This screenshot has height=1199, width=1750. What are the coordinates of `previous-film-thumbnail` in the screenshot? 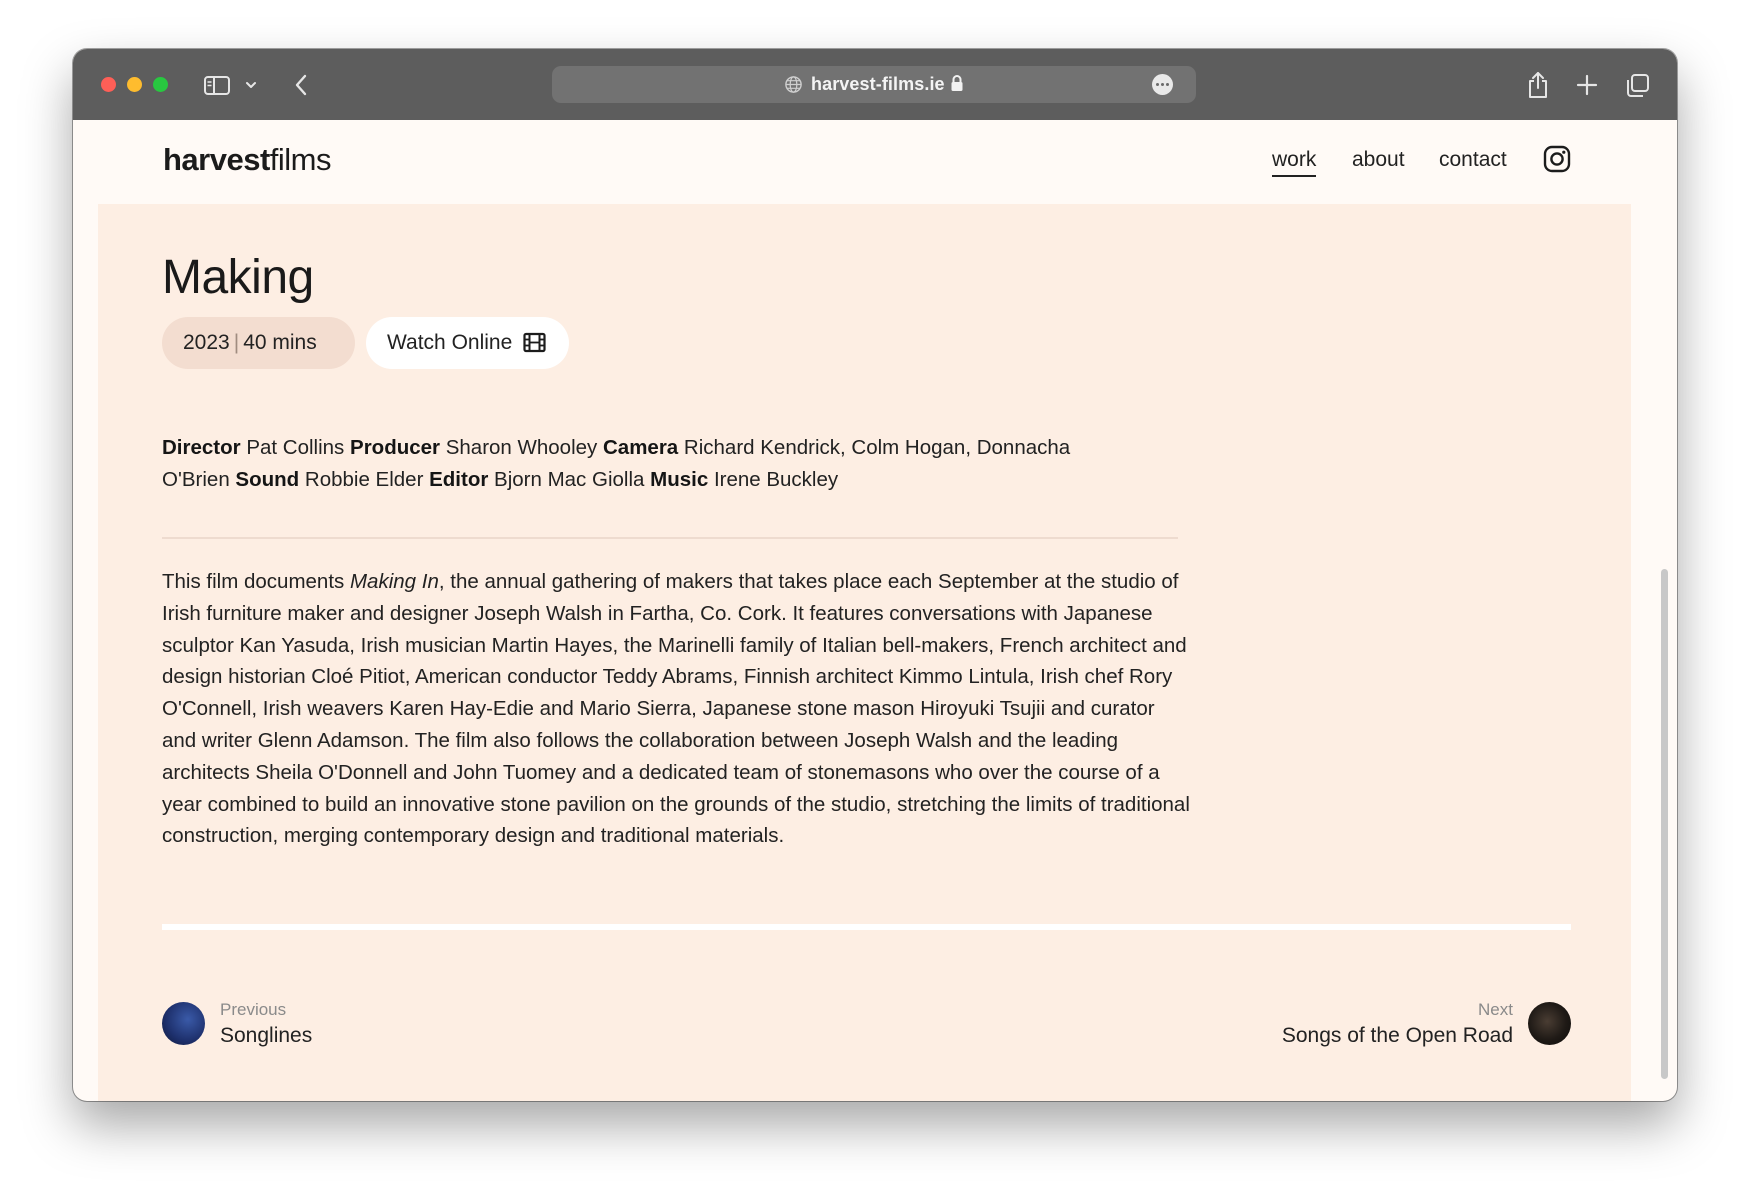 It's located at (183, 1023).